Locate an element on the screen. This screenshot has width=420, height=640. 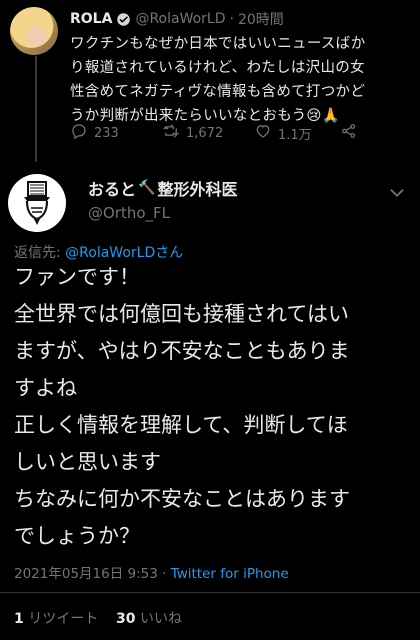
retweet-icon is located at coordinates (171, 133).